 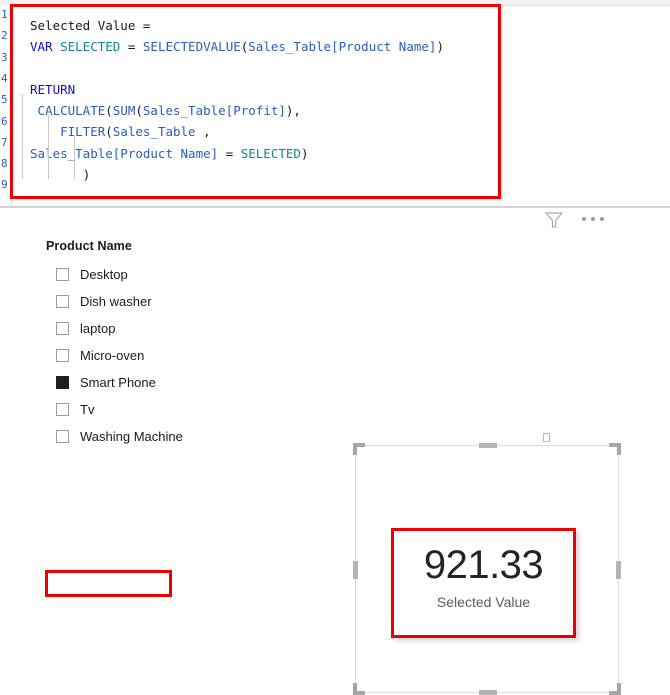 What do you see at coordinates (355, 570) in the screenshot?
I see `resize-handle-left` at bounding box center [355, 570].